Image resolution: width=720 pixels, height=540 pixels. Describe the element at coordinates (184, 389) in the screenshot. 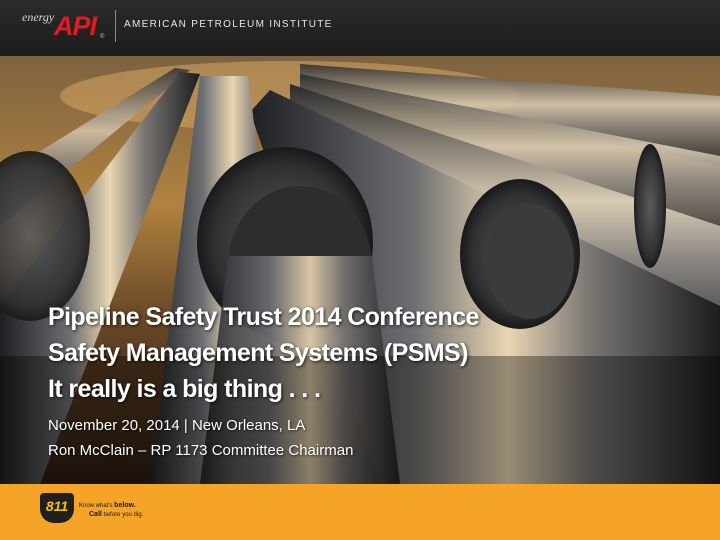

I see `title-line: It really is a big thing . . .` at that location.